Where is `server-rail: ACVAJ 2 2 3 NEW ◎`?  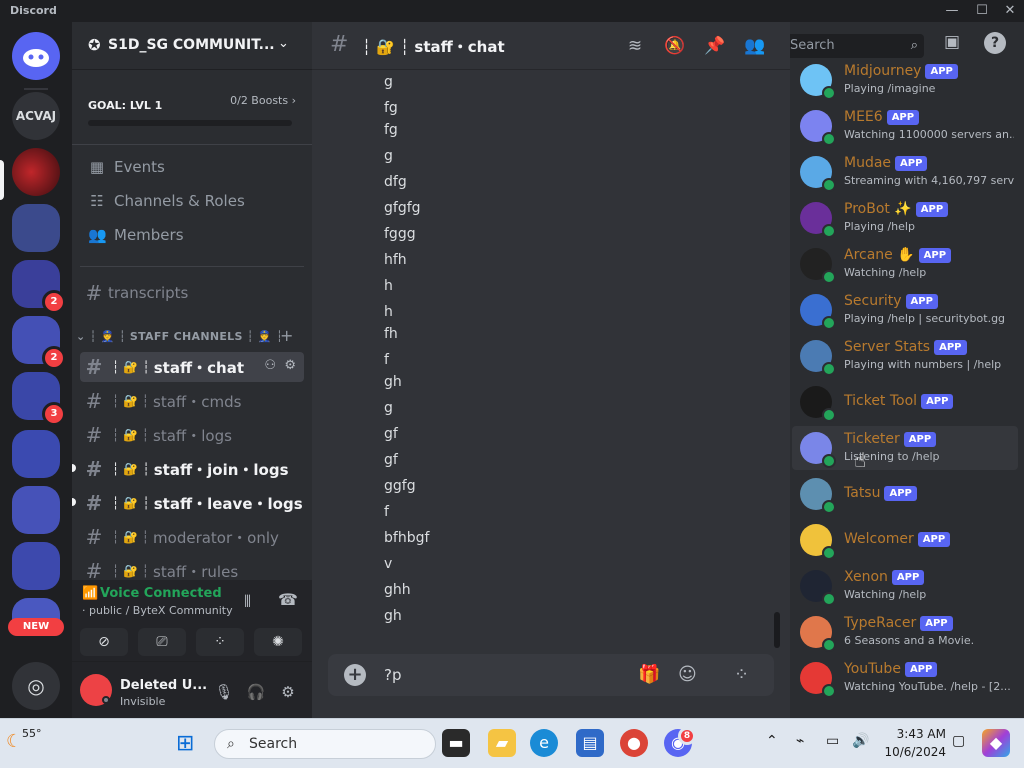
server-rail: ACVAJ 2 2 3 NEW ◎ is located at coordinates (36, 370).